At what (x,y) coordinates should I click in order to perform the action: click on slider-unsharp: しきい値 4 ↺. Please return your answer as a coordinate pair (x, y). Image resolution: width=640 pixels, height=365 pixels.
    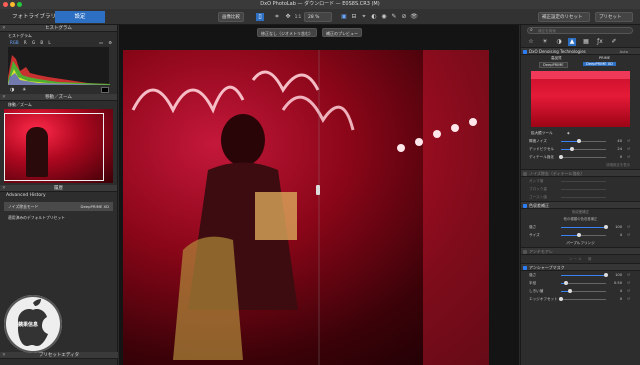
    Looking at the image, I should click on (580, 291).